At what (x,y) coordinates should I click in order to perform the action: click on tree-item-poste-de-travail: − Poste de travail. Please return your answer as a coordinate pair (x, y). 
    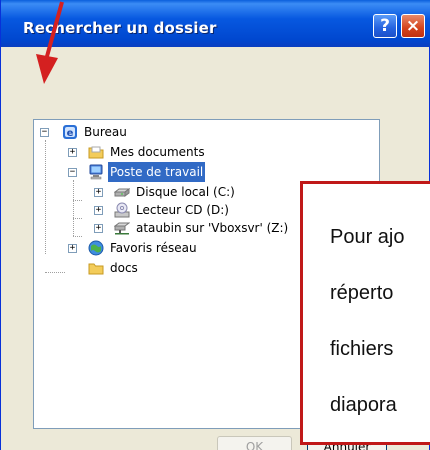
    Looking at the image, I should click on (137, 172).